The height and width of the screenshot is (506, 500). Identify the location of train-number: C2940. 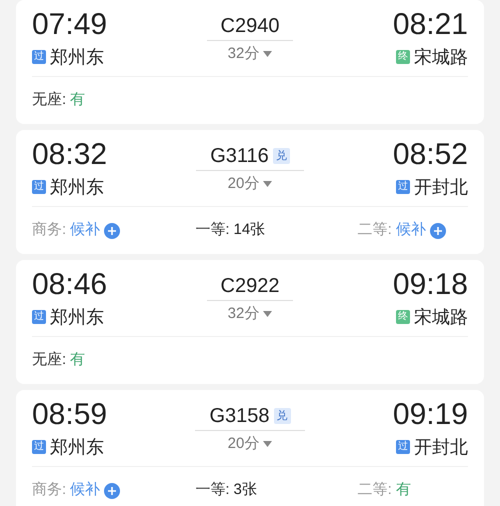
(250, 26).